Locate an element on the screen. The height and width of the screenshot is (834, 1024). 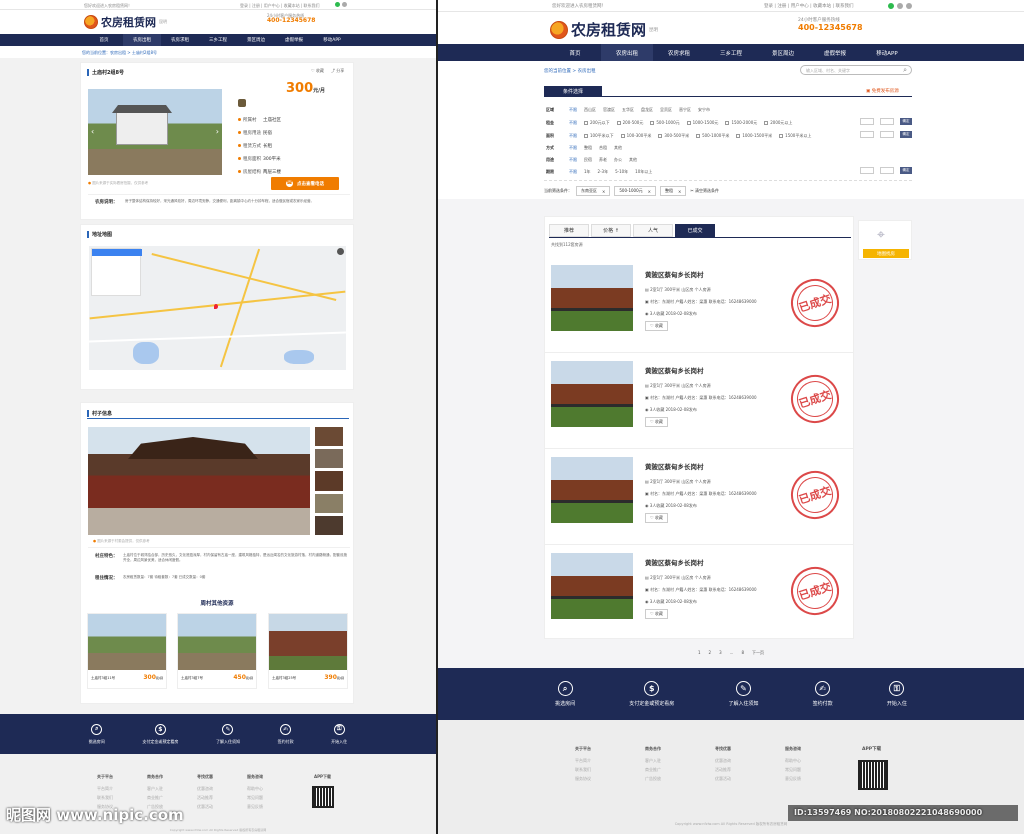
page-1: 1 is located at coordinates (699, 653).